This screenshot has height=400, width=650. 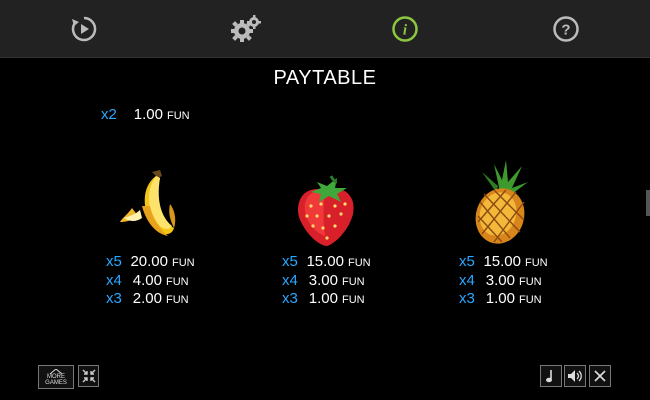 I want to click on svg-text: i, so click(x=405, y=31).